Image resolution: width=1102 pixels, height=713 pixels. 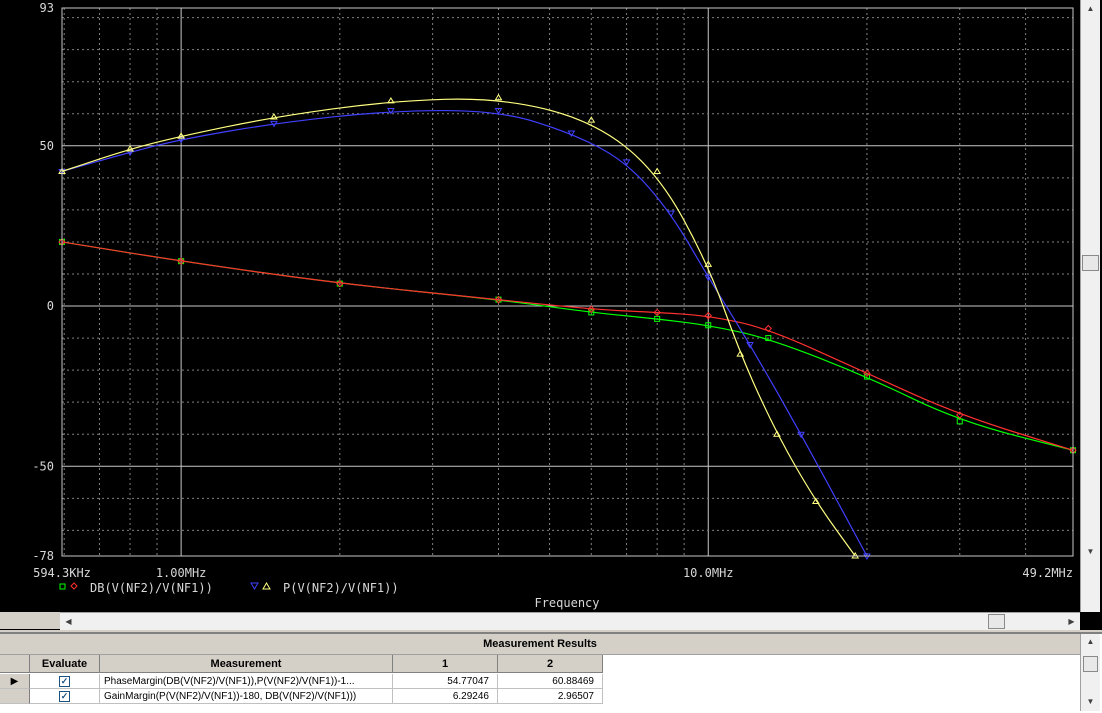 I want to click on y-tick-label: 50, so click(x=47, y=146).